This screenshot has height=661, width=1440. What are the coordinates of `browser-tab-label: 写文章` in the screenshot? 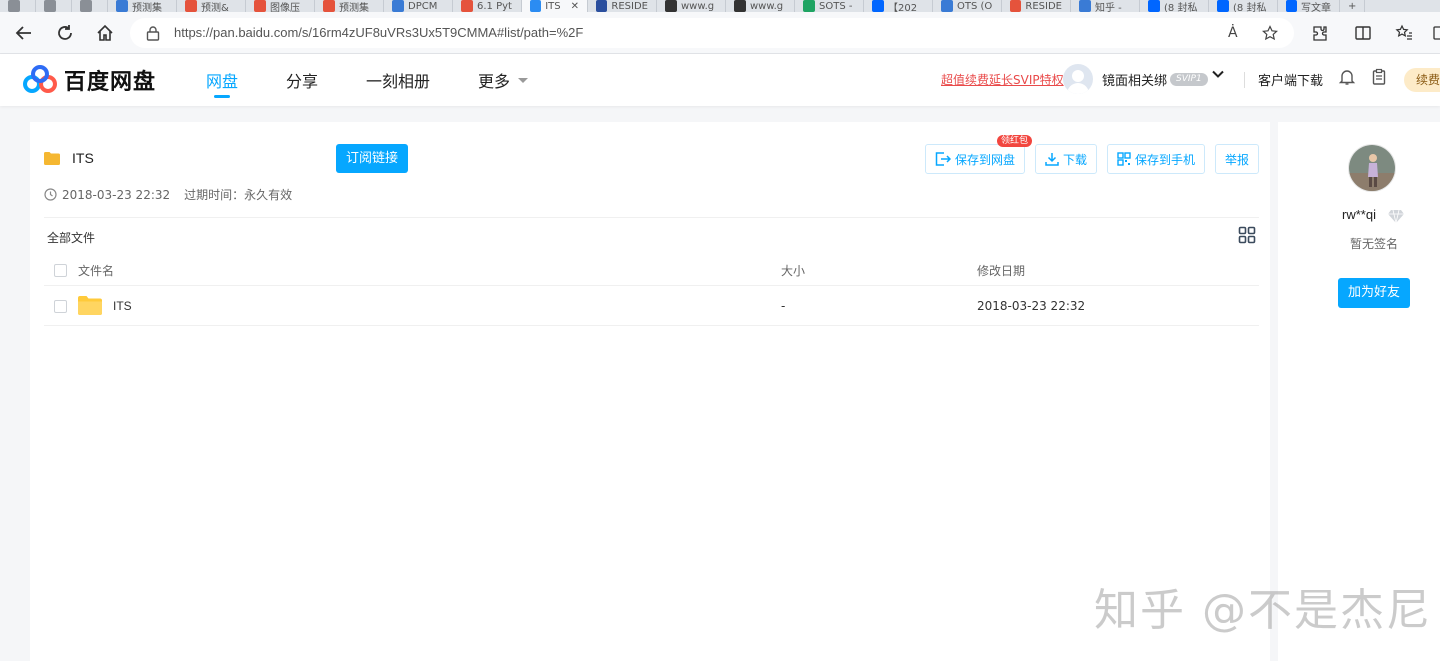 It's located at (1316, 7).